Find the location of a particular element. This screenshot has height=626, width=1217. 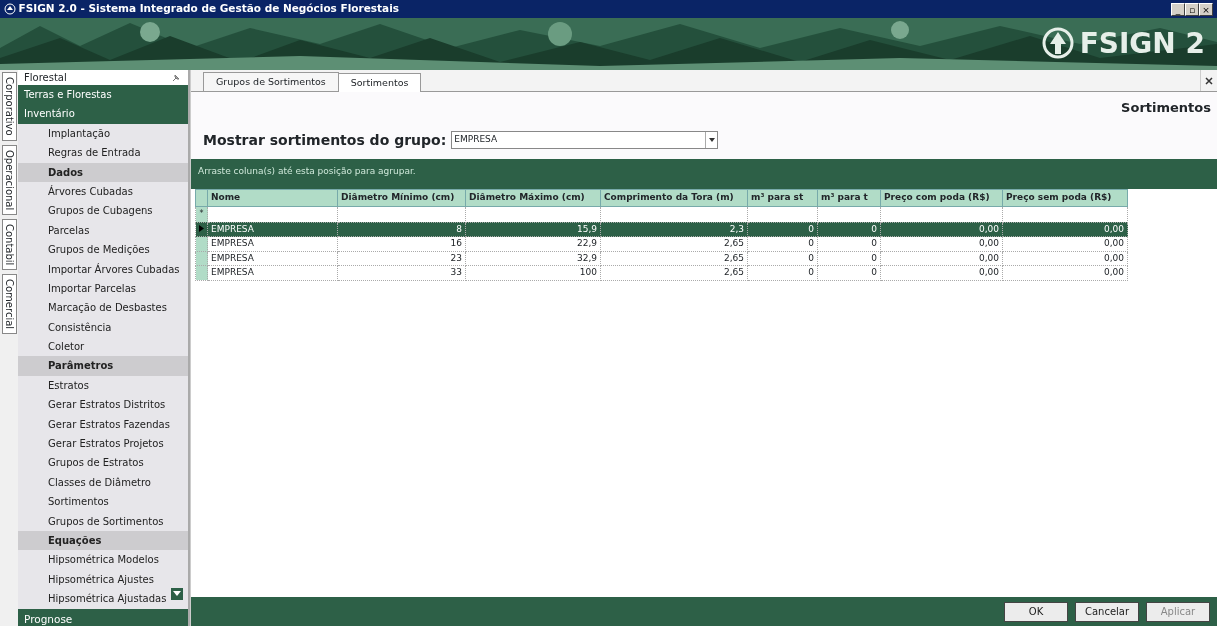

dropdown-arrow-icon is located at coordinates (711, 140).